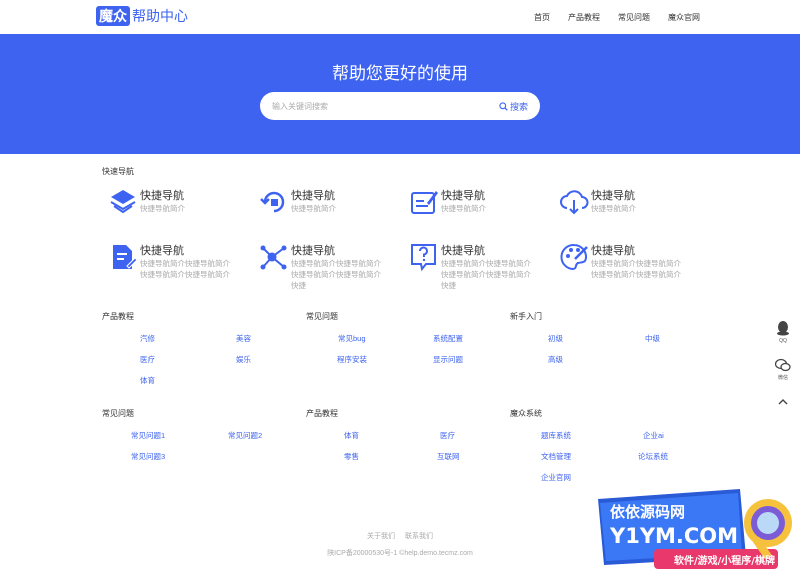  What do you see at coordinates (160, 16) in the screenshot?
I see `logo-text: 帮助中心` at bounding box center [160, 16].